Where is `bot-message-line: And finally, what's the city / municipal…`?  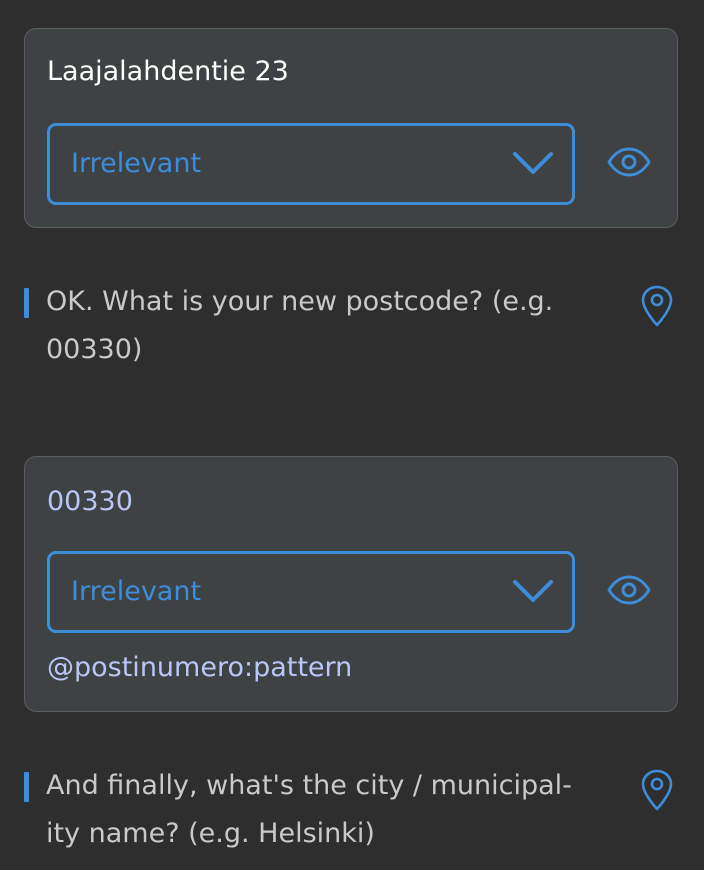 bot-message-line: And finally, what's the city / municipal… is located at coordinates (309, 785).